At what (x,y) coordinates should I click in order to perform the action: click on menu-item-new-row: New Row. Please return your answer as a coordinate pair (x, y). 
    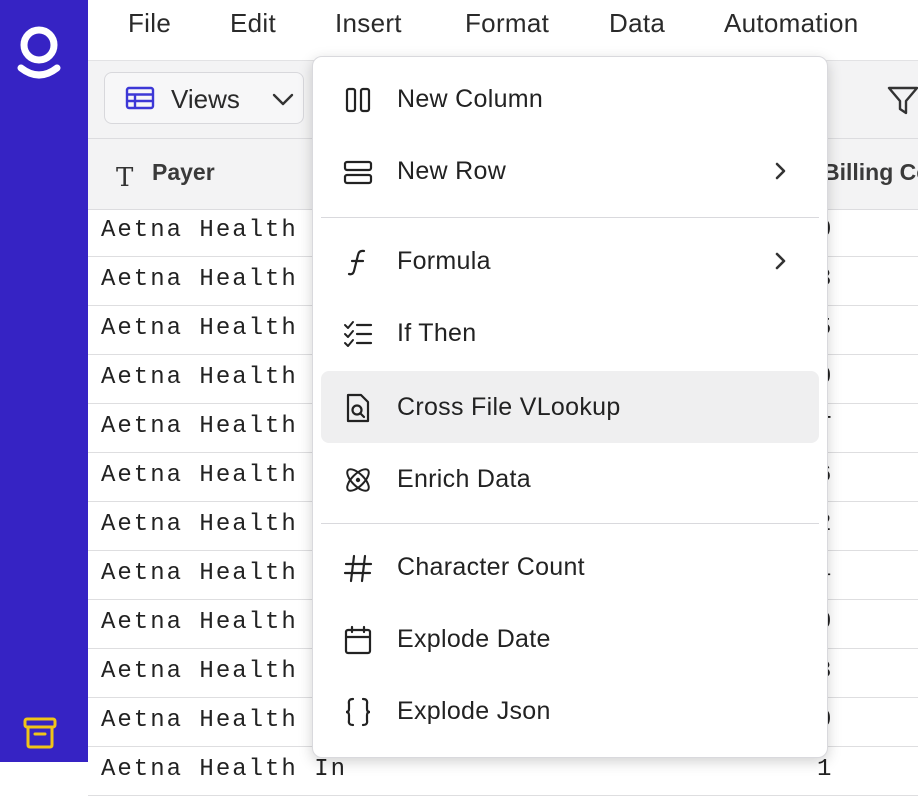
    Looking at the image, I should click on (570, 171).